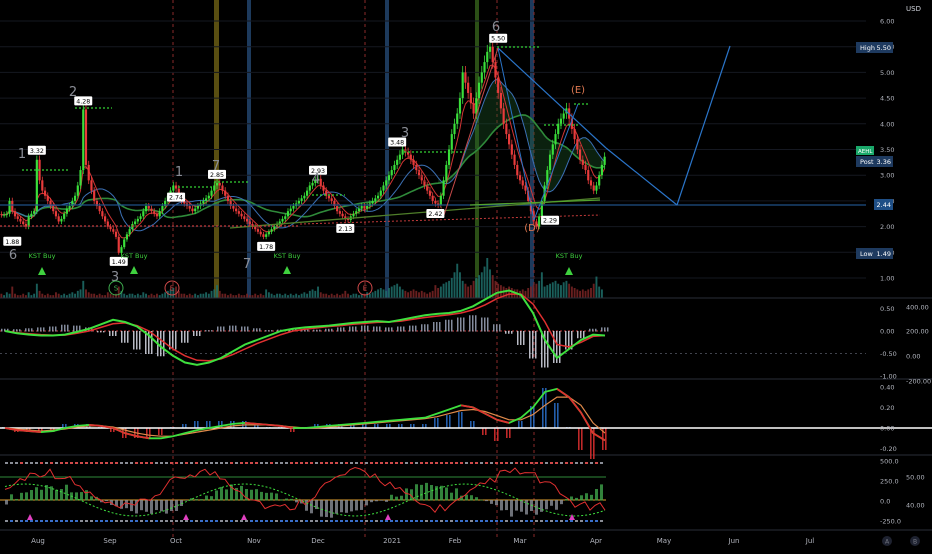 This screenshot has height=554, width=932. What do you see at coordinates (38, 541) in the screenshot?
I see `time-tick-label: Aug` at bounding box center [38, 541].